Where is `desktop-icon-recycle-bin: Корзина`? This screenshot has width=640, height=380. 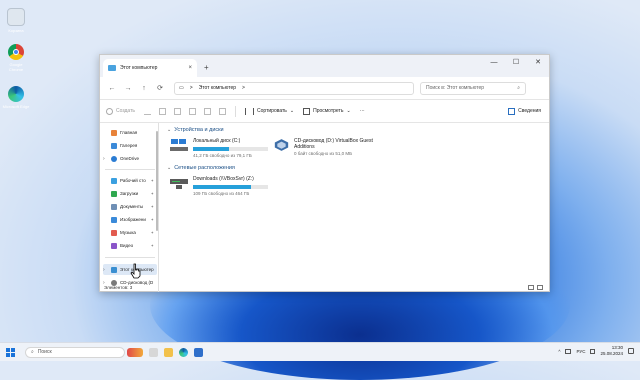
desktop-icon-recycle-bin: Корзина is located at coordinates (16, 20).